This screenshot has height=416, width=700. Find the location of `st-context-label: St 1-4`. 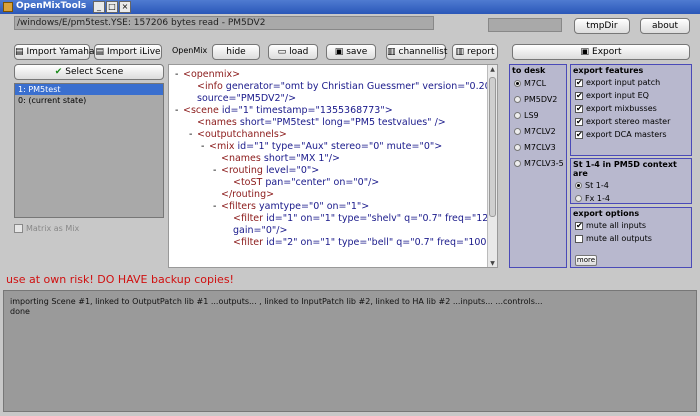

st-context-label: St 1-4 is located at coordinates (597, 185).